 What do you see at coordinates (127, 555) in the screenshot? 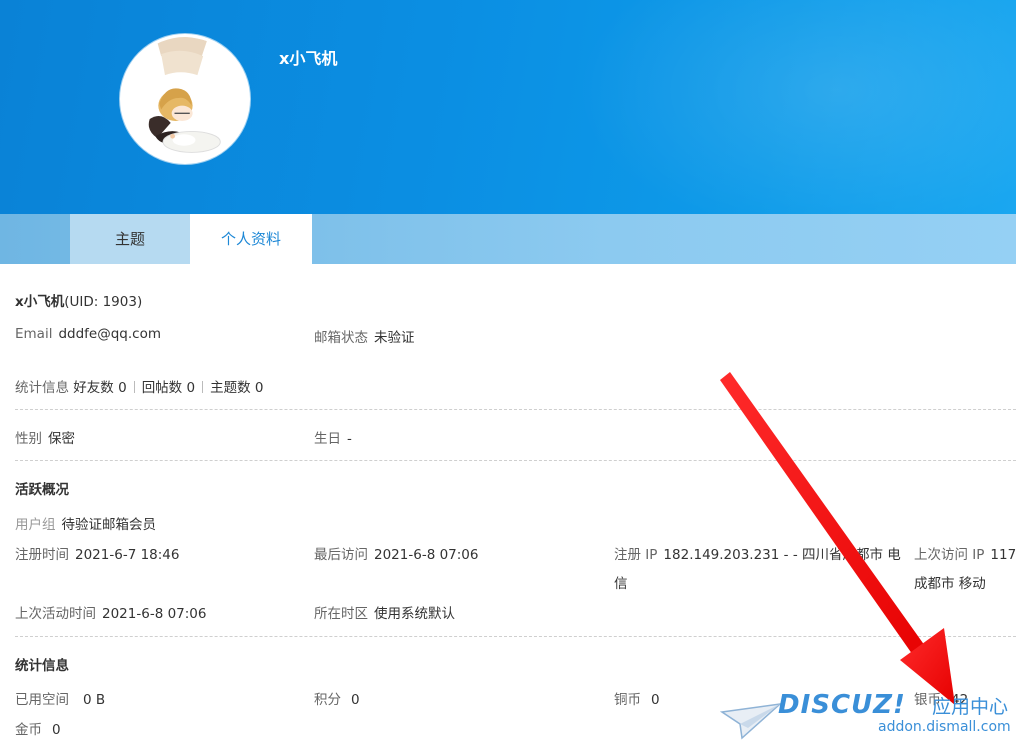
I see `reg-time-value: 2021-6-7 18:46` at bounding box center [127, 555].